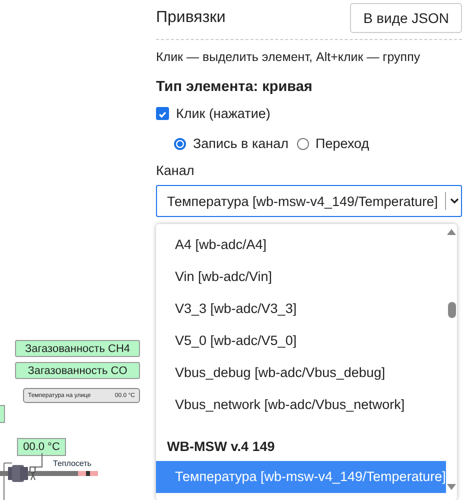 This screenshot has height=500, width=466. What do you see at coordinates (451, 232) in the screenshot?
I see `scroll-up-icon` at bounding box center [451, 232].